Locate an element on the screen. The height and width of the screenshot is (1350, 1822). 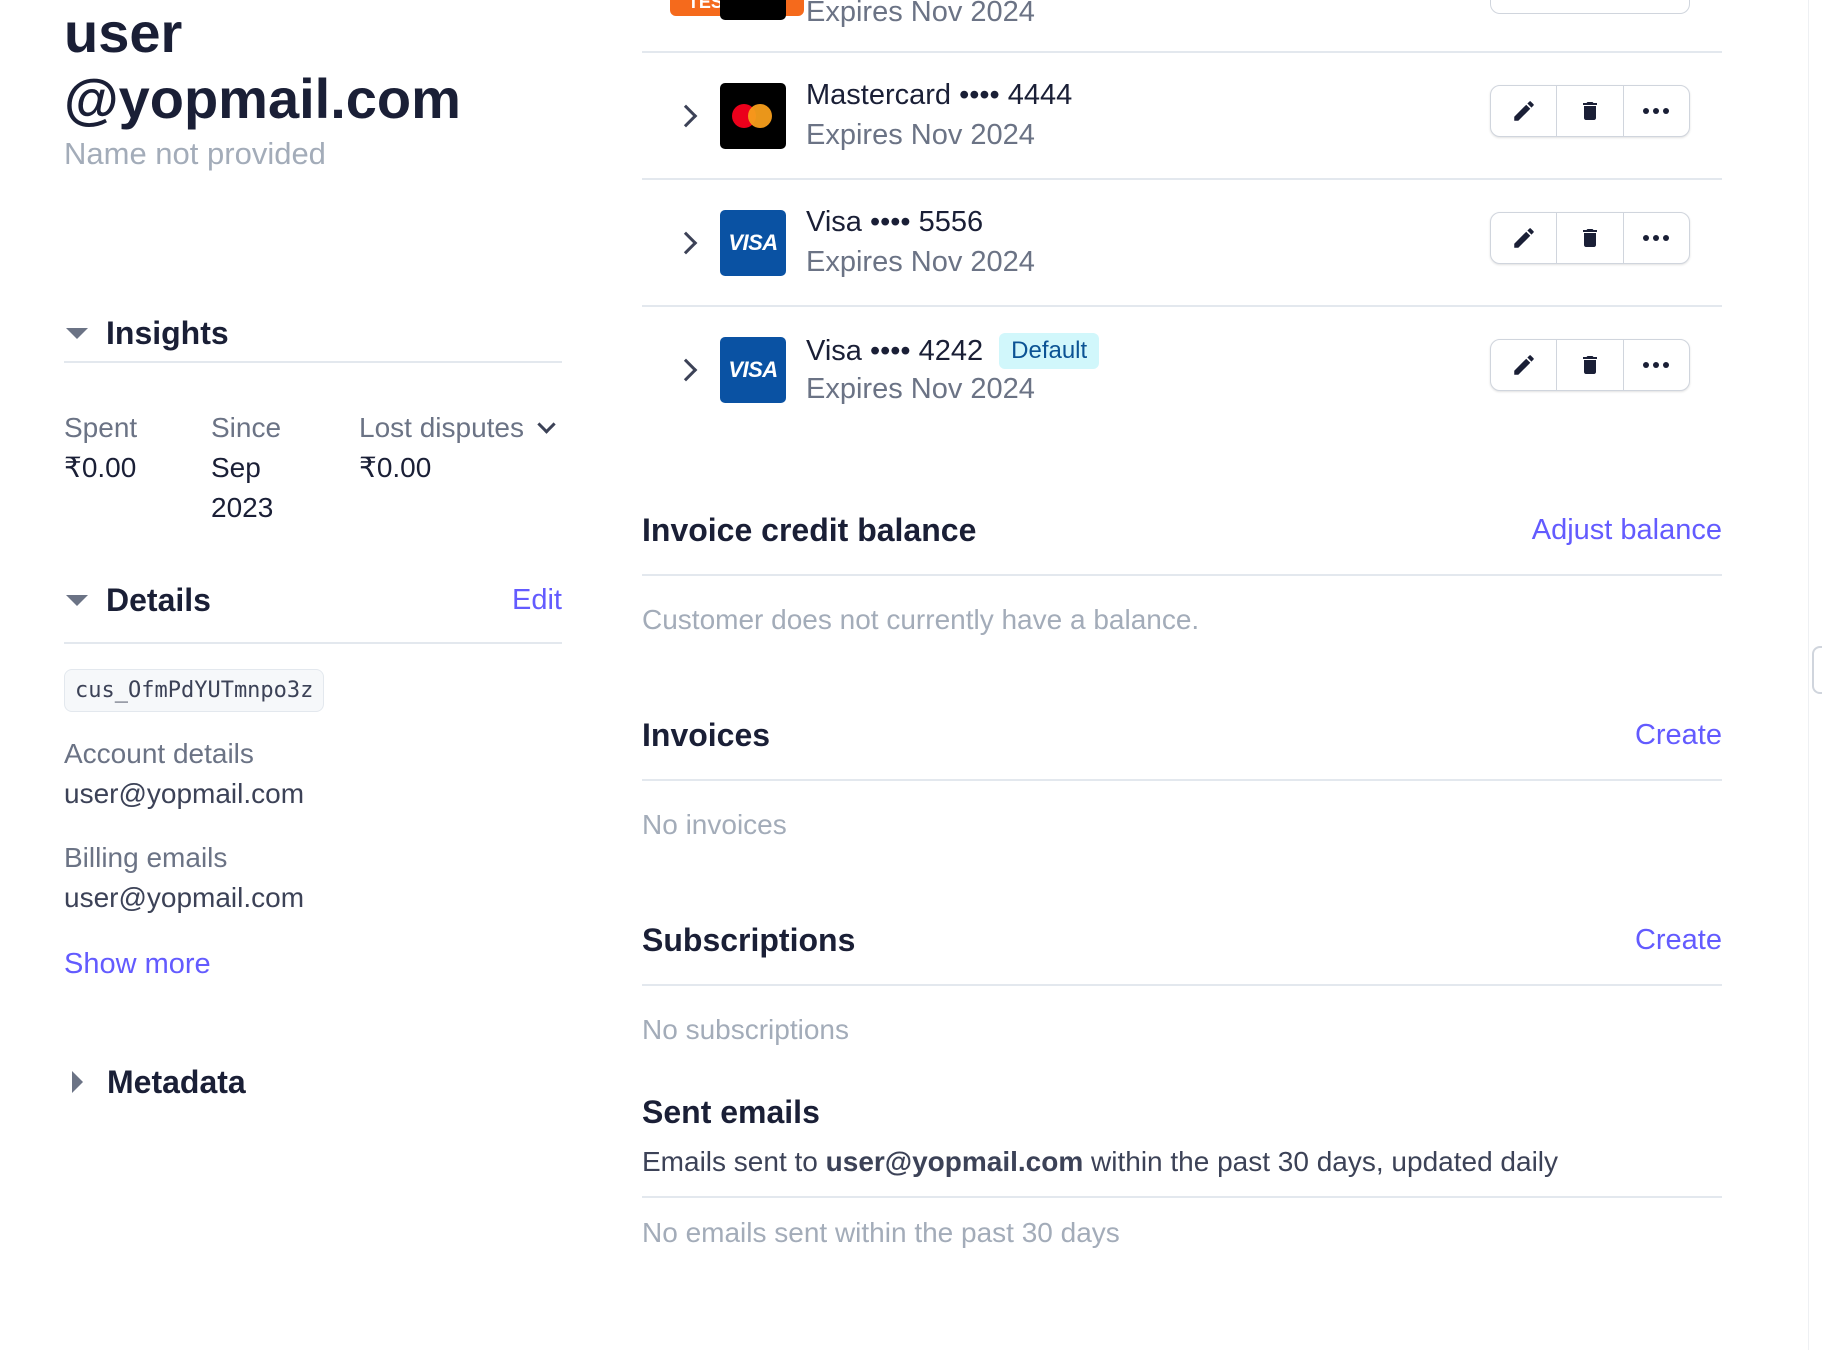
customer-email-heading: user @yopmail.com is located at coordinates (304, 66).